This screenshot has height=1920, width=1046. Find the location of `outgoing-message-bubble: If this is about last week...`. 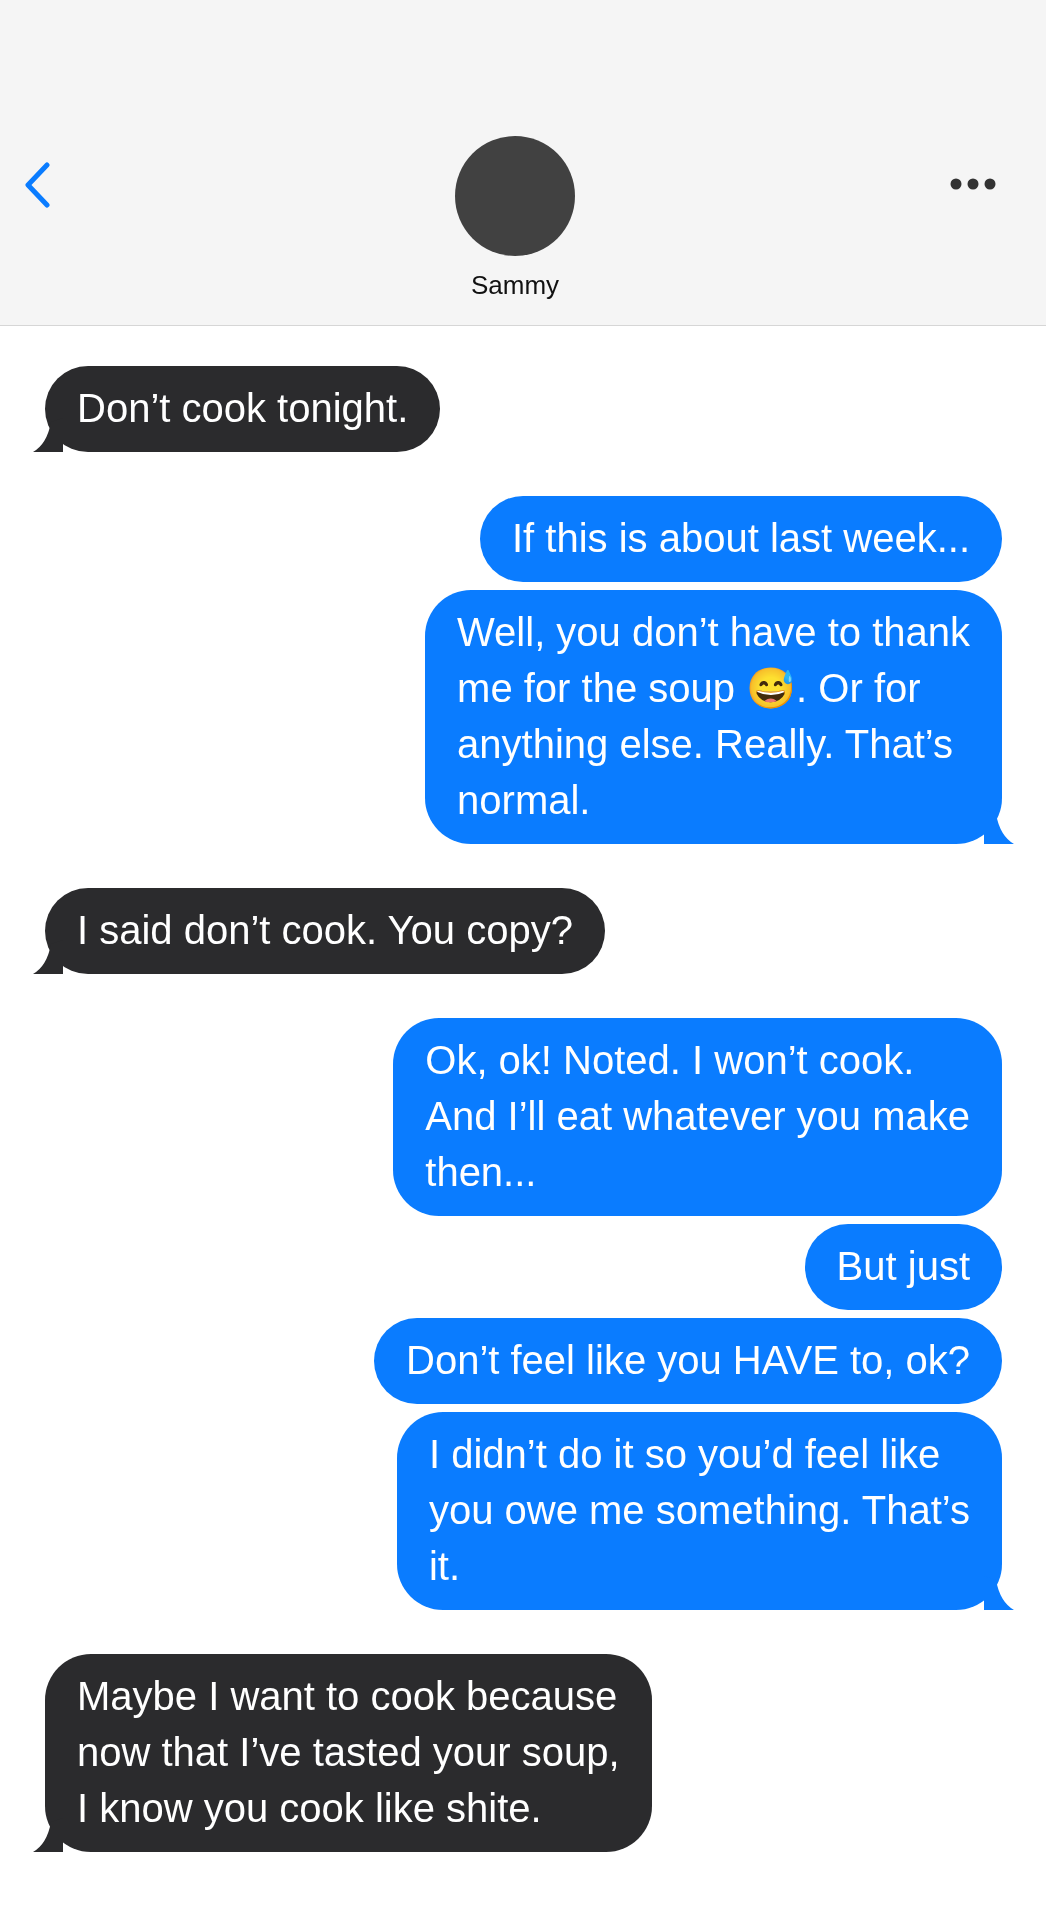

outgoing-message-bubble: If this is about last week... is located at coordinates (741, 539).